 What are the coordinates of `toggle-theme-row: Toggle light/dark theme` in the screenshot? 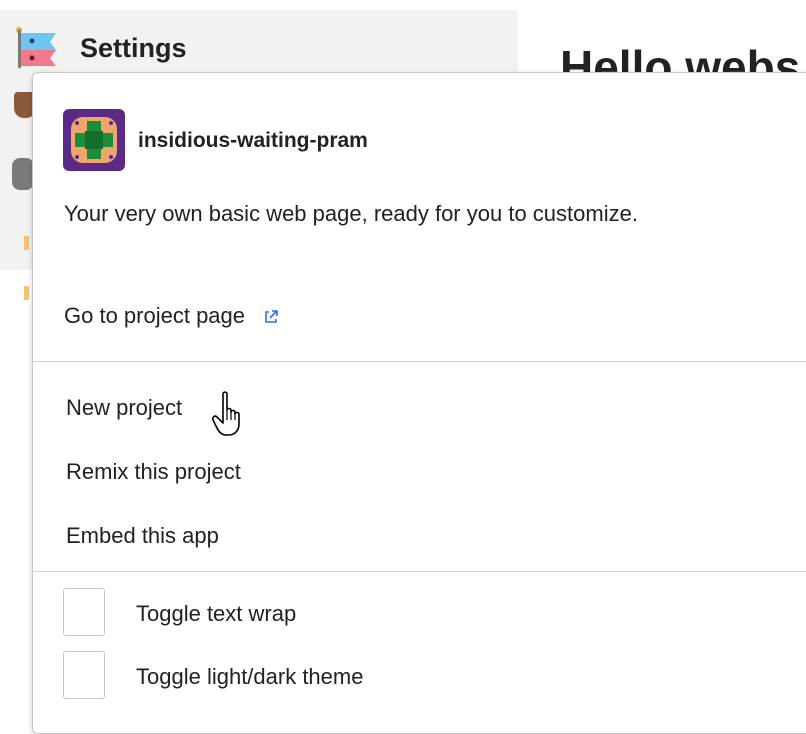 It's located at (363, 677).